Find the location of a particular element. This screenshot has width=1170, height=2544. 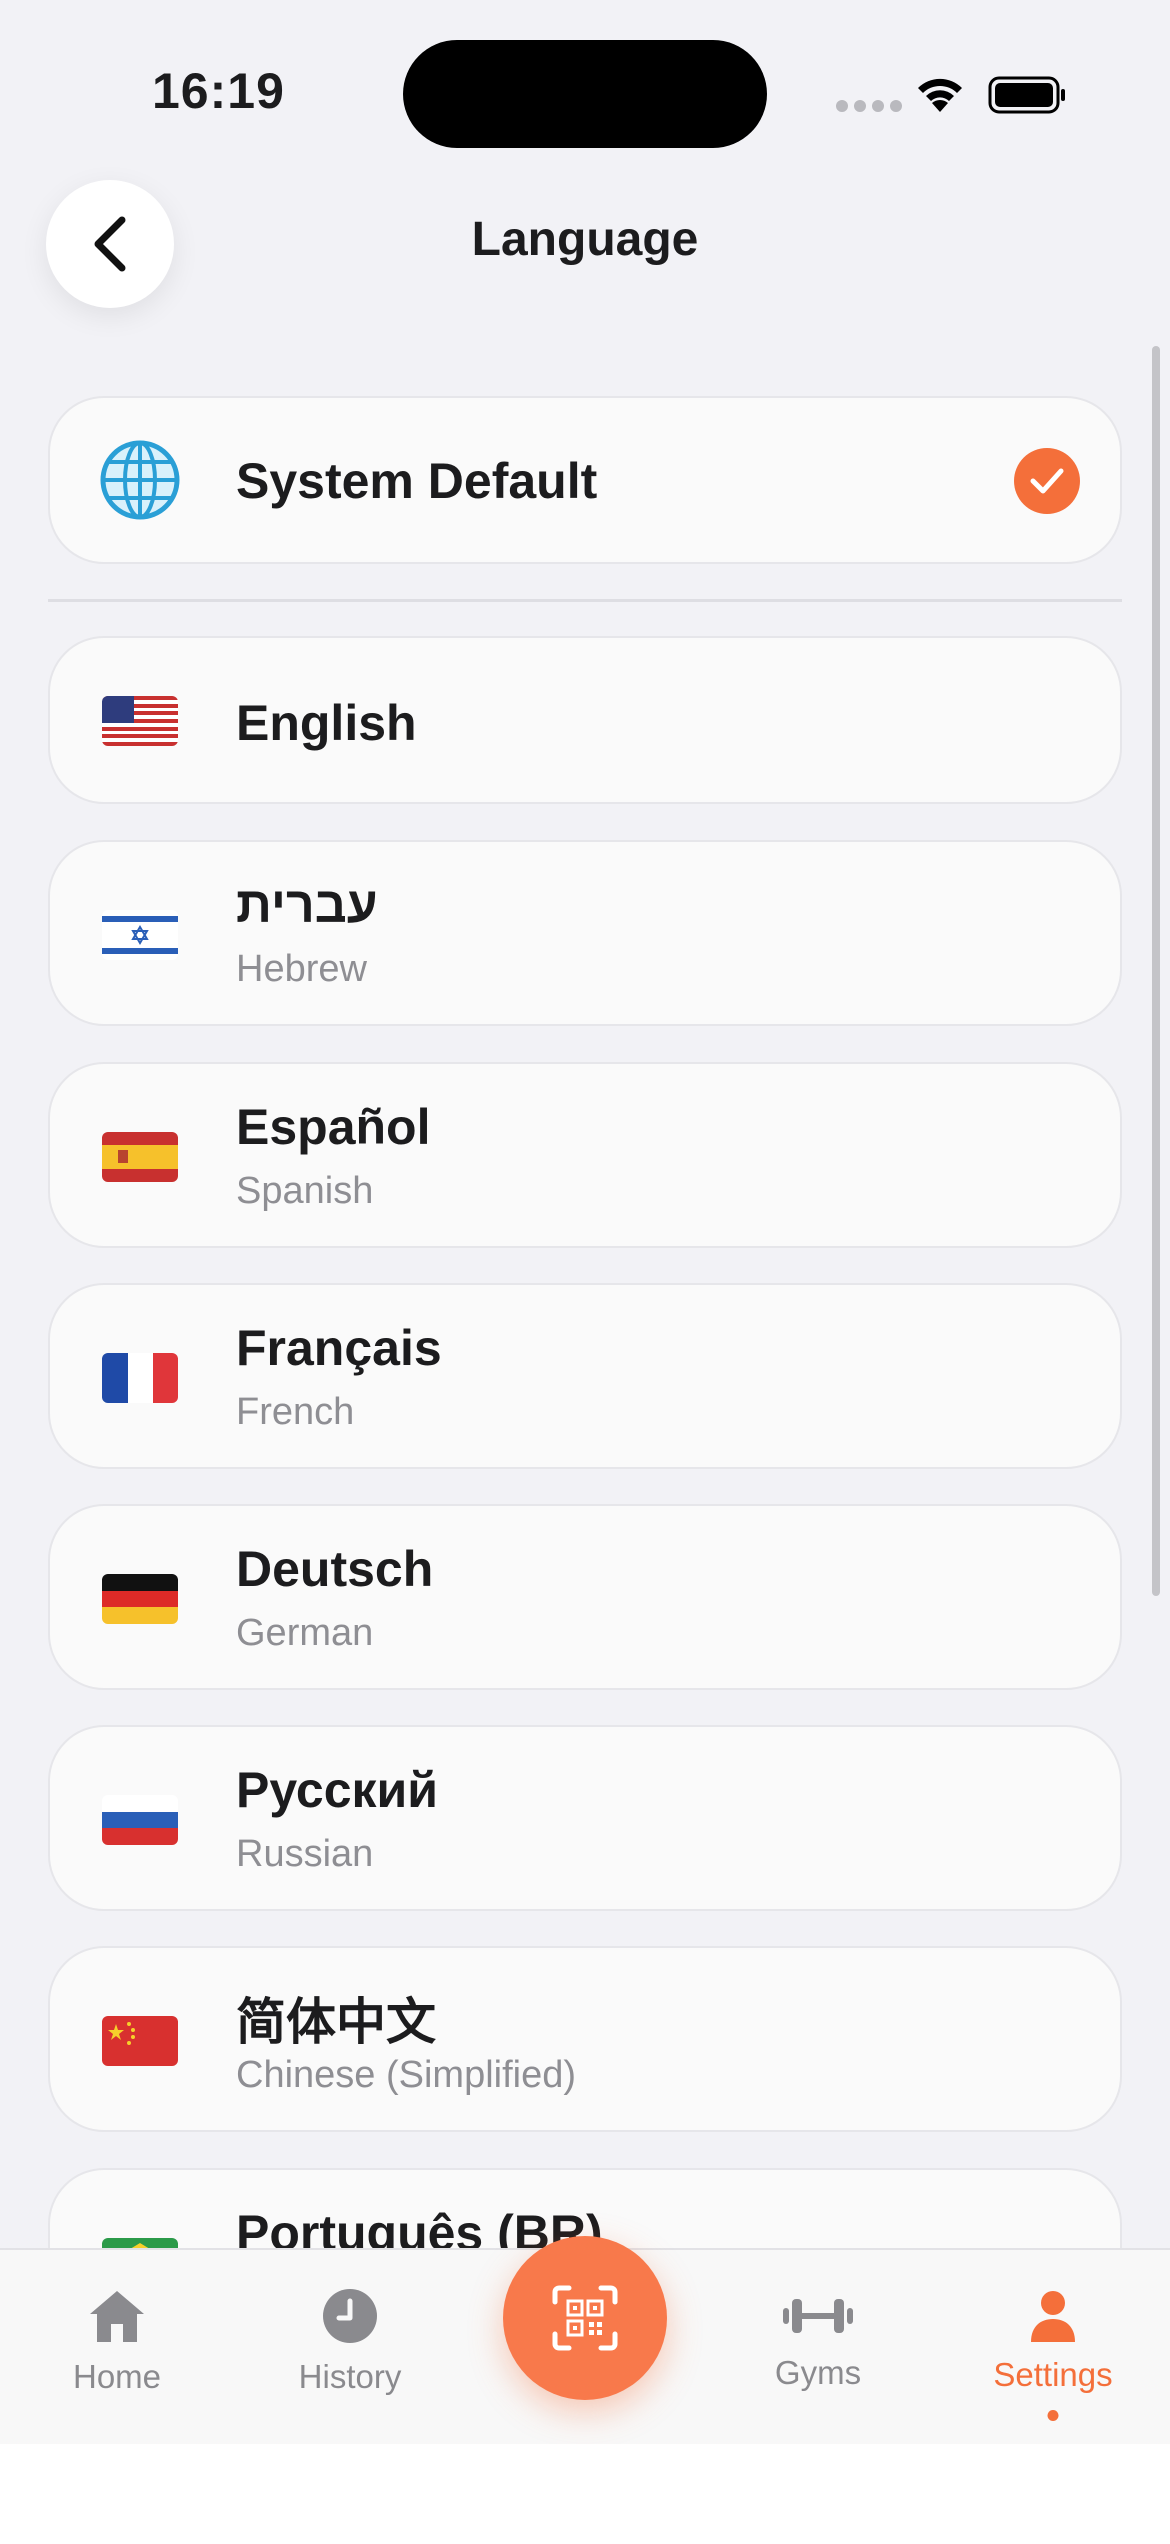

clock-icon is located at coordinates (350, 2316).